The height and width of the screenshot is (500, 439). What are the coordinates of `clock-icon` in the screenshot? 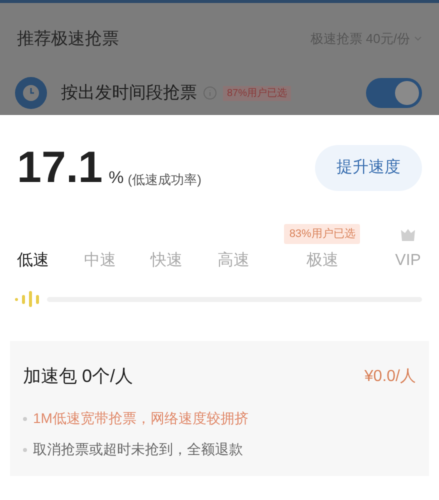 It's located at (31, 93).